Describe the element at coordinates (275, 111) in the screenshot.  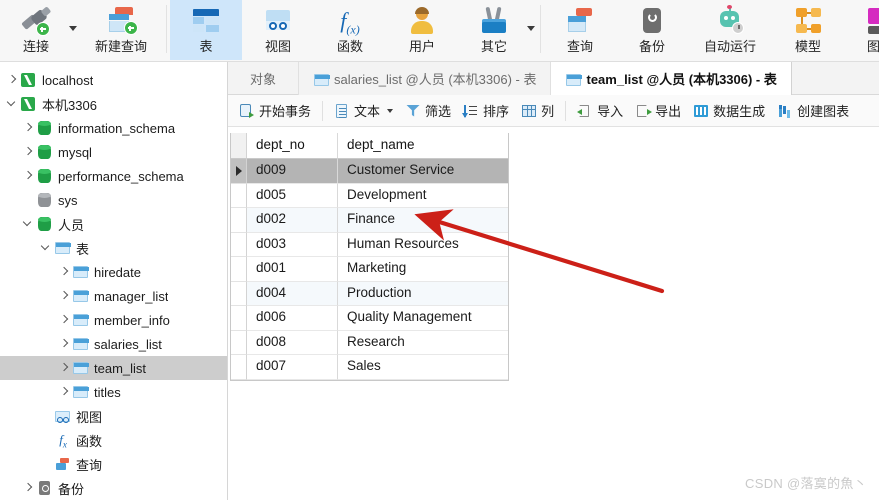
I see `begin-transaction-button: 开始事务` at that location.